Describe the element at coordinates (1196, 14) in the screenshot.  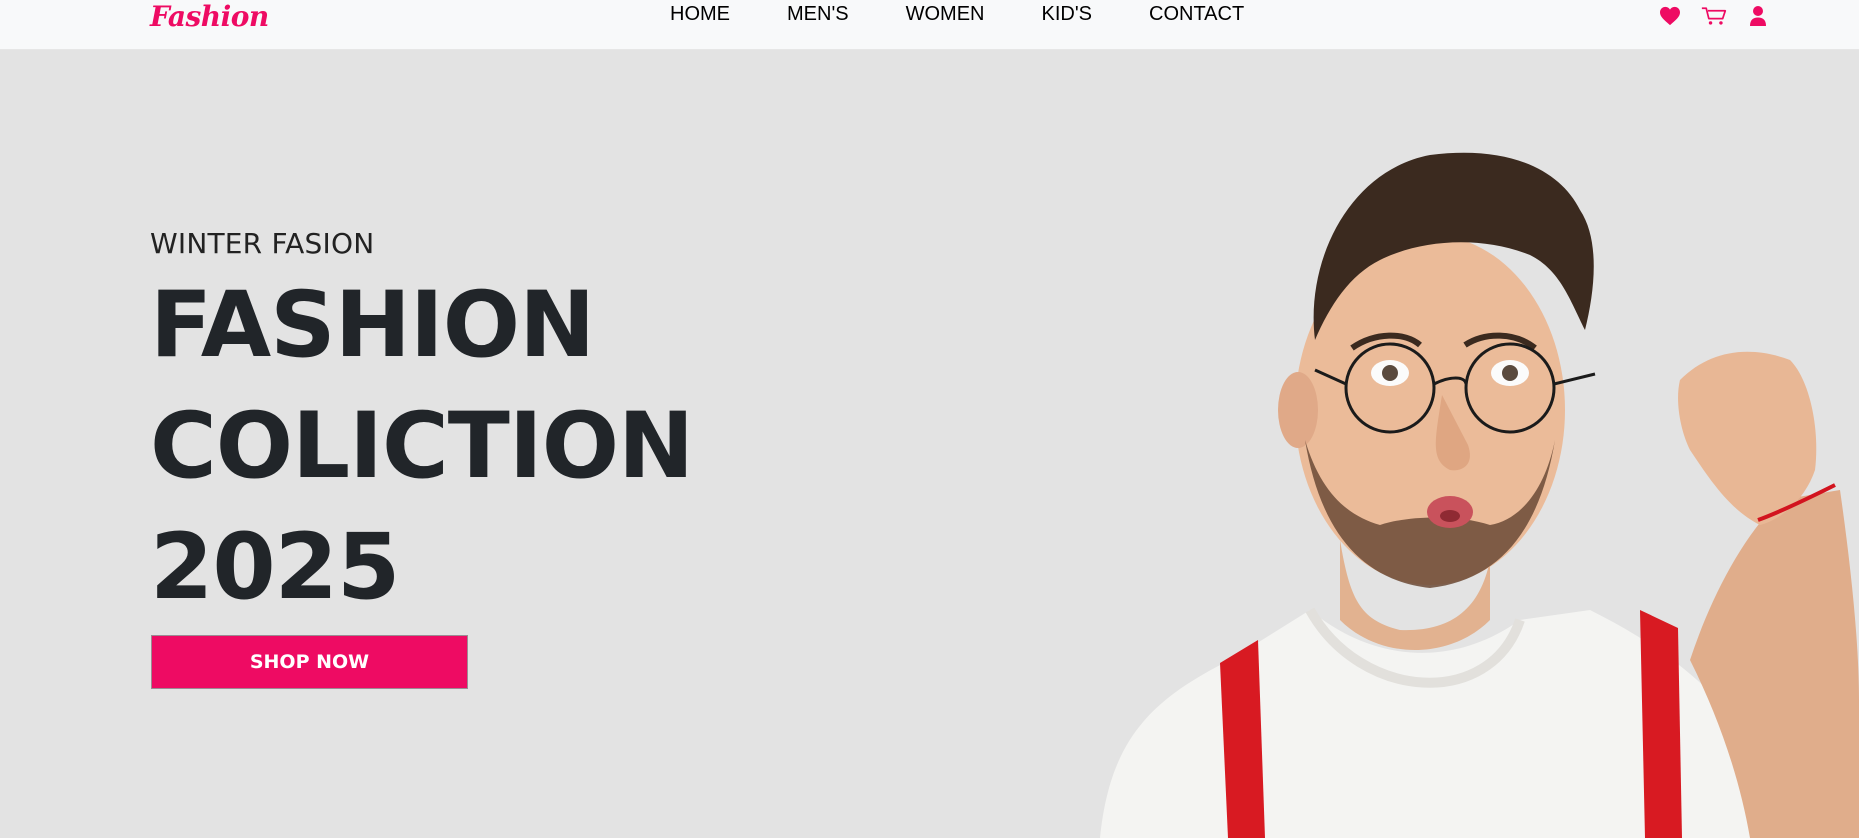
I see `nav-link-contact: CONTACT` at that location.